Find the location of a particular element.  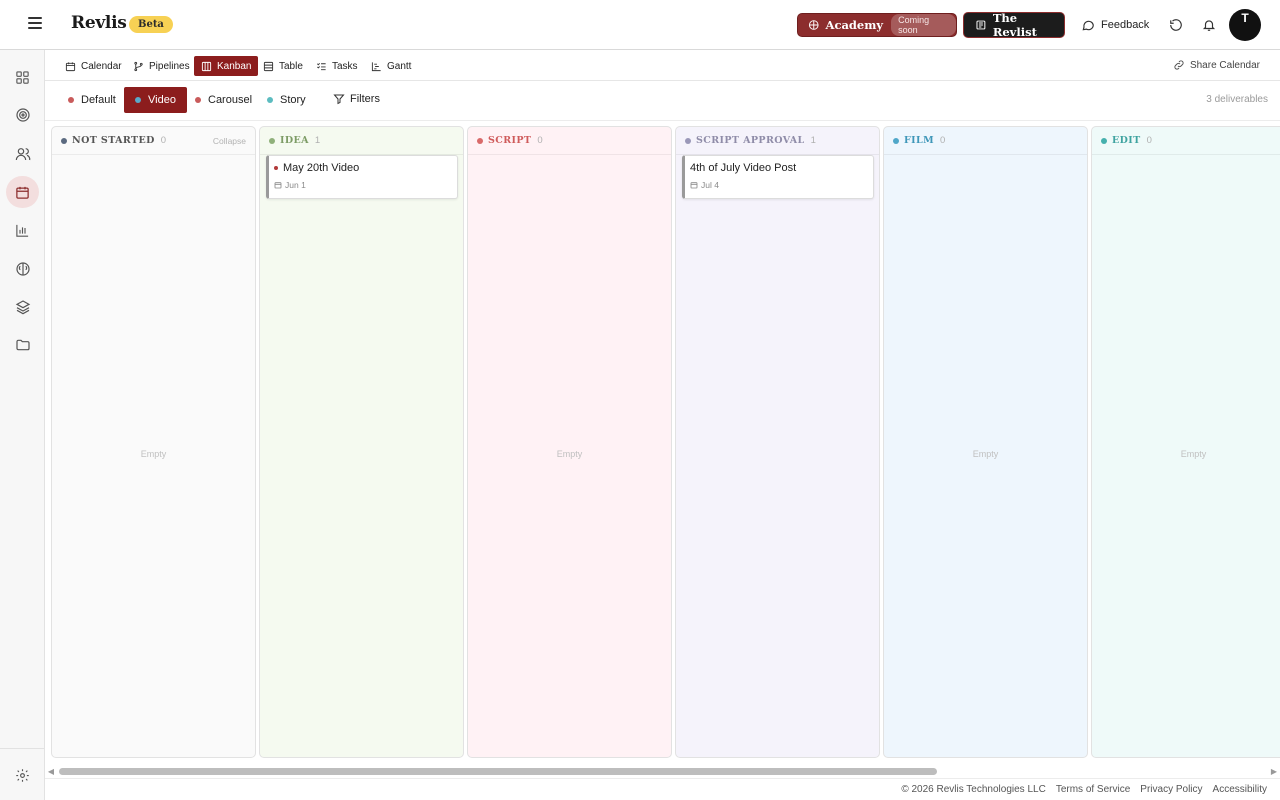

share-calendar-button: Share Calendar is located at coordinates (1216, 65).